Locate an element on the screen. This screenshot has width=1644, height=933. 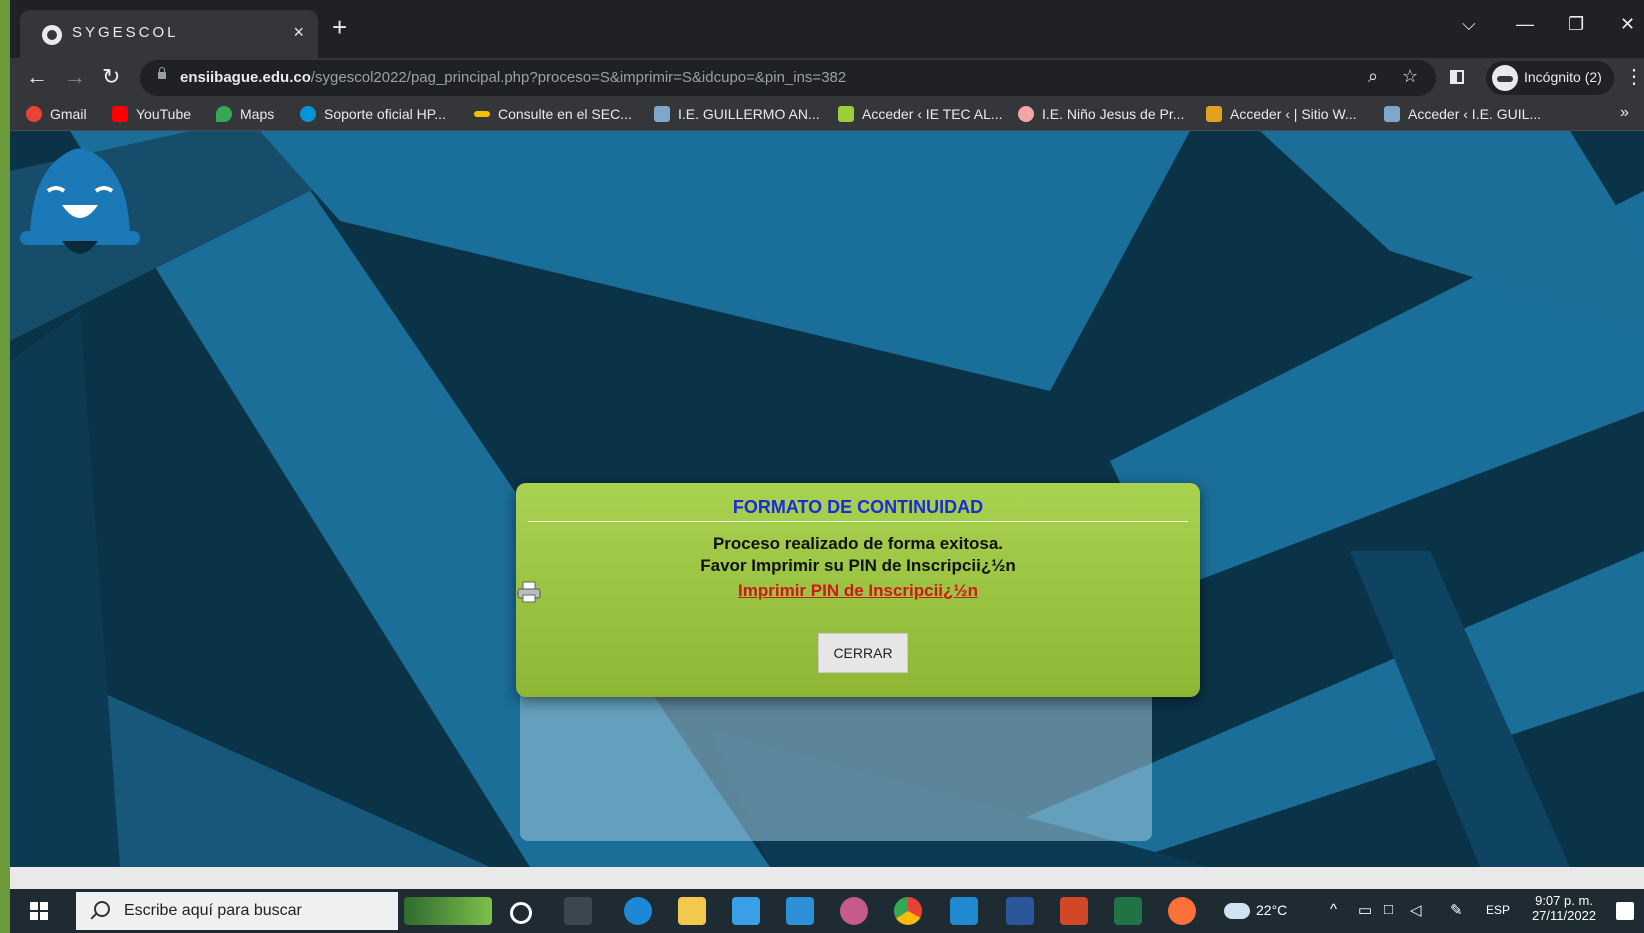
windows-start-icon is located at coordinates (39, 911).